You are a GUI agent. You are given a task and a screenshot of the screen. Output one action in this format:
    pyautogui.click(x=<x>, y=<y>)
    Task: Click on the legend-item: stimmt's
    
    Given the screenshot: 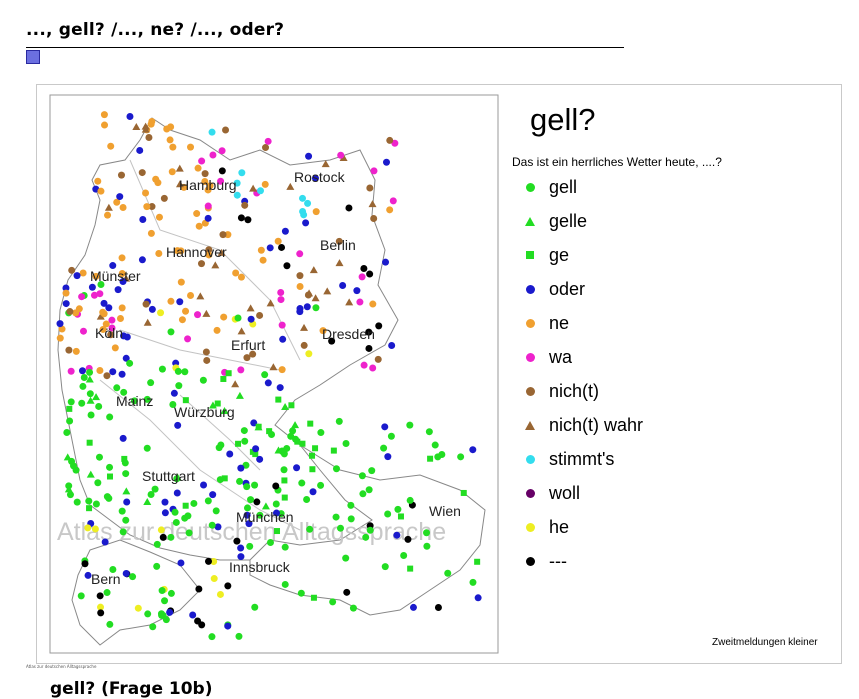 What is the action you would take?
    pyautogui.click(x=569, y=459)
    